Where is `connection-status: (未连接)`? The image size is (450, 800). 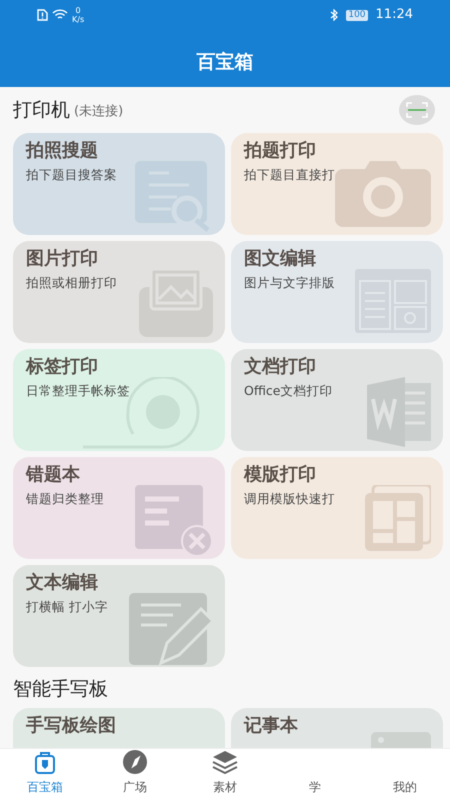
connection-status: (未连接) is located at coordinates (99, 112).